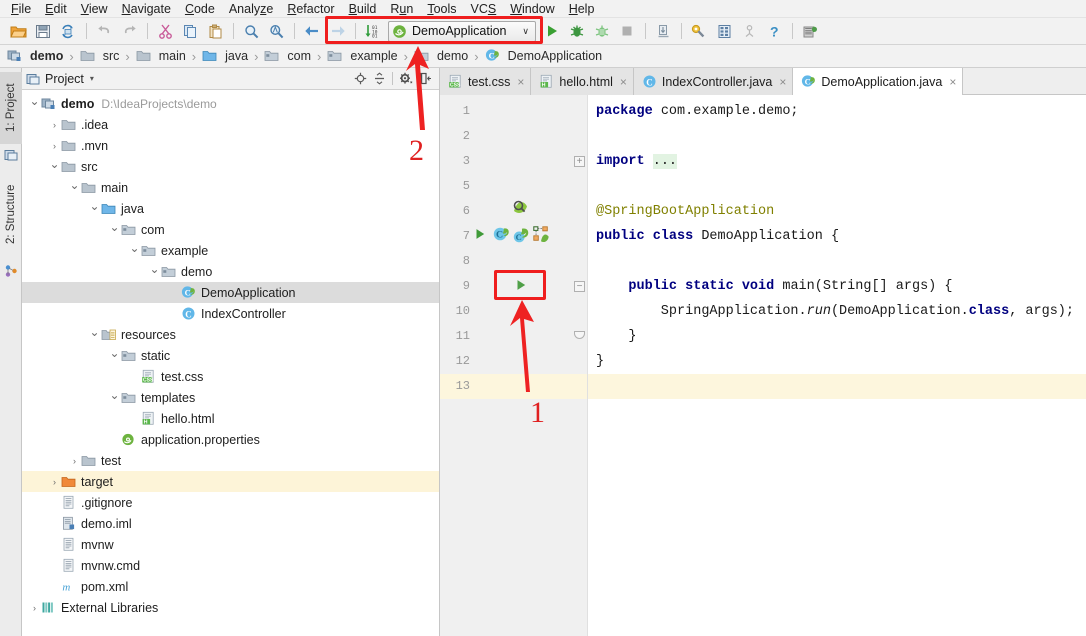  Describe the element at coordinates (425, 79) in the screenshot. I see `hide-panel-icon` at that location.